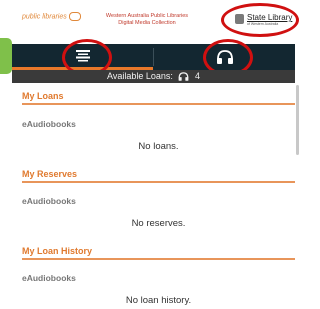 The height and width of the screenshot is (309, 320). Describe the element at coordinates (297, 120) in the screenshot. I see `scrollbar` at that location.